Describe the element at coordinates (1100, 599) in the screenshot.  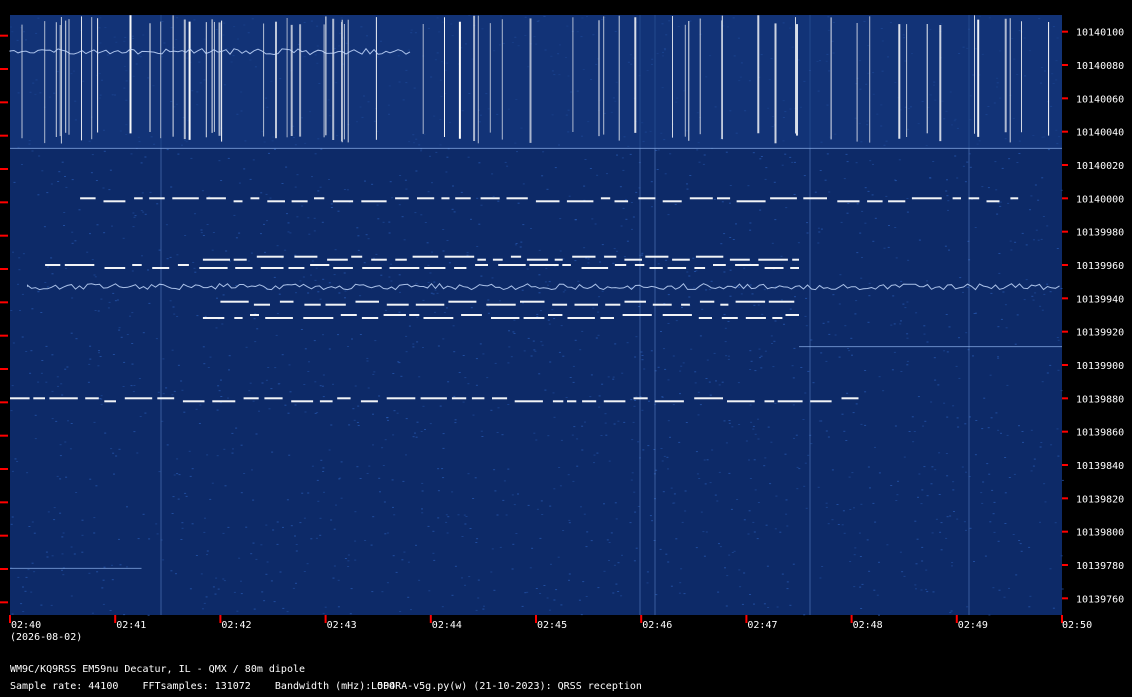
I see `y-tick-label: 10139760` at that location.